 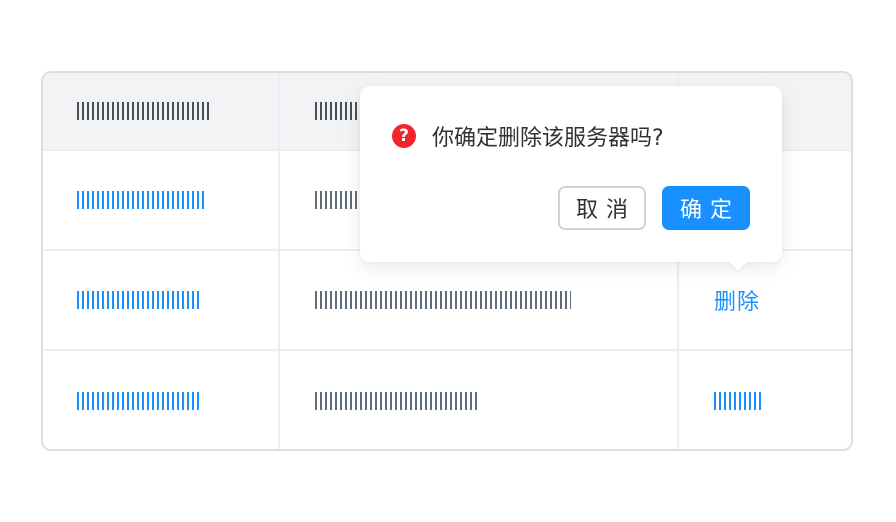 I want to click on row-action-cell, so click(x=739, y=400).